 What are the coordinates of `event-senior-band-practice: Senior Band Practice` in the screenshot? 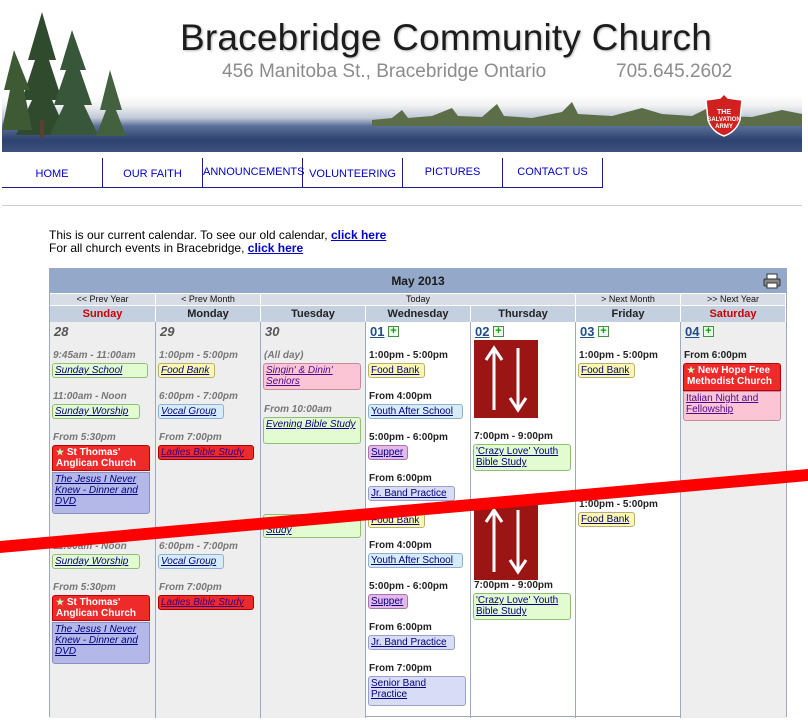 It's located at (417, 691).